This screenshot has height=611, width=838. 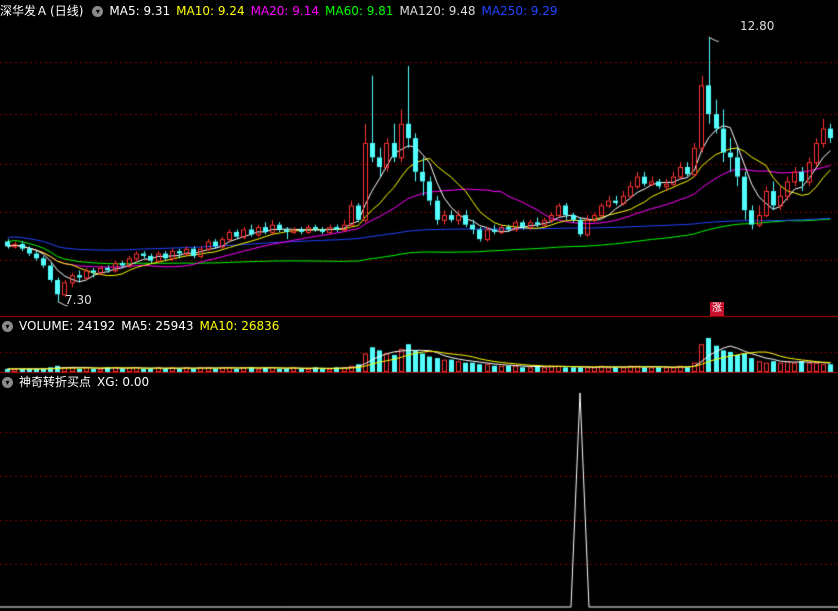 What do you see at coordinates (123, 382) in the screenshot?
I see `indicator-value: XG: 0.00` at bounding box center [123, 382].